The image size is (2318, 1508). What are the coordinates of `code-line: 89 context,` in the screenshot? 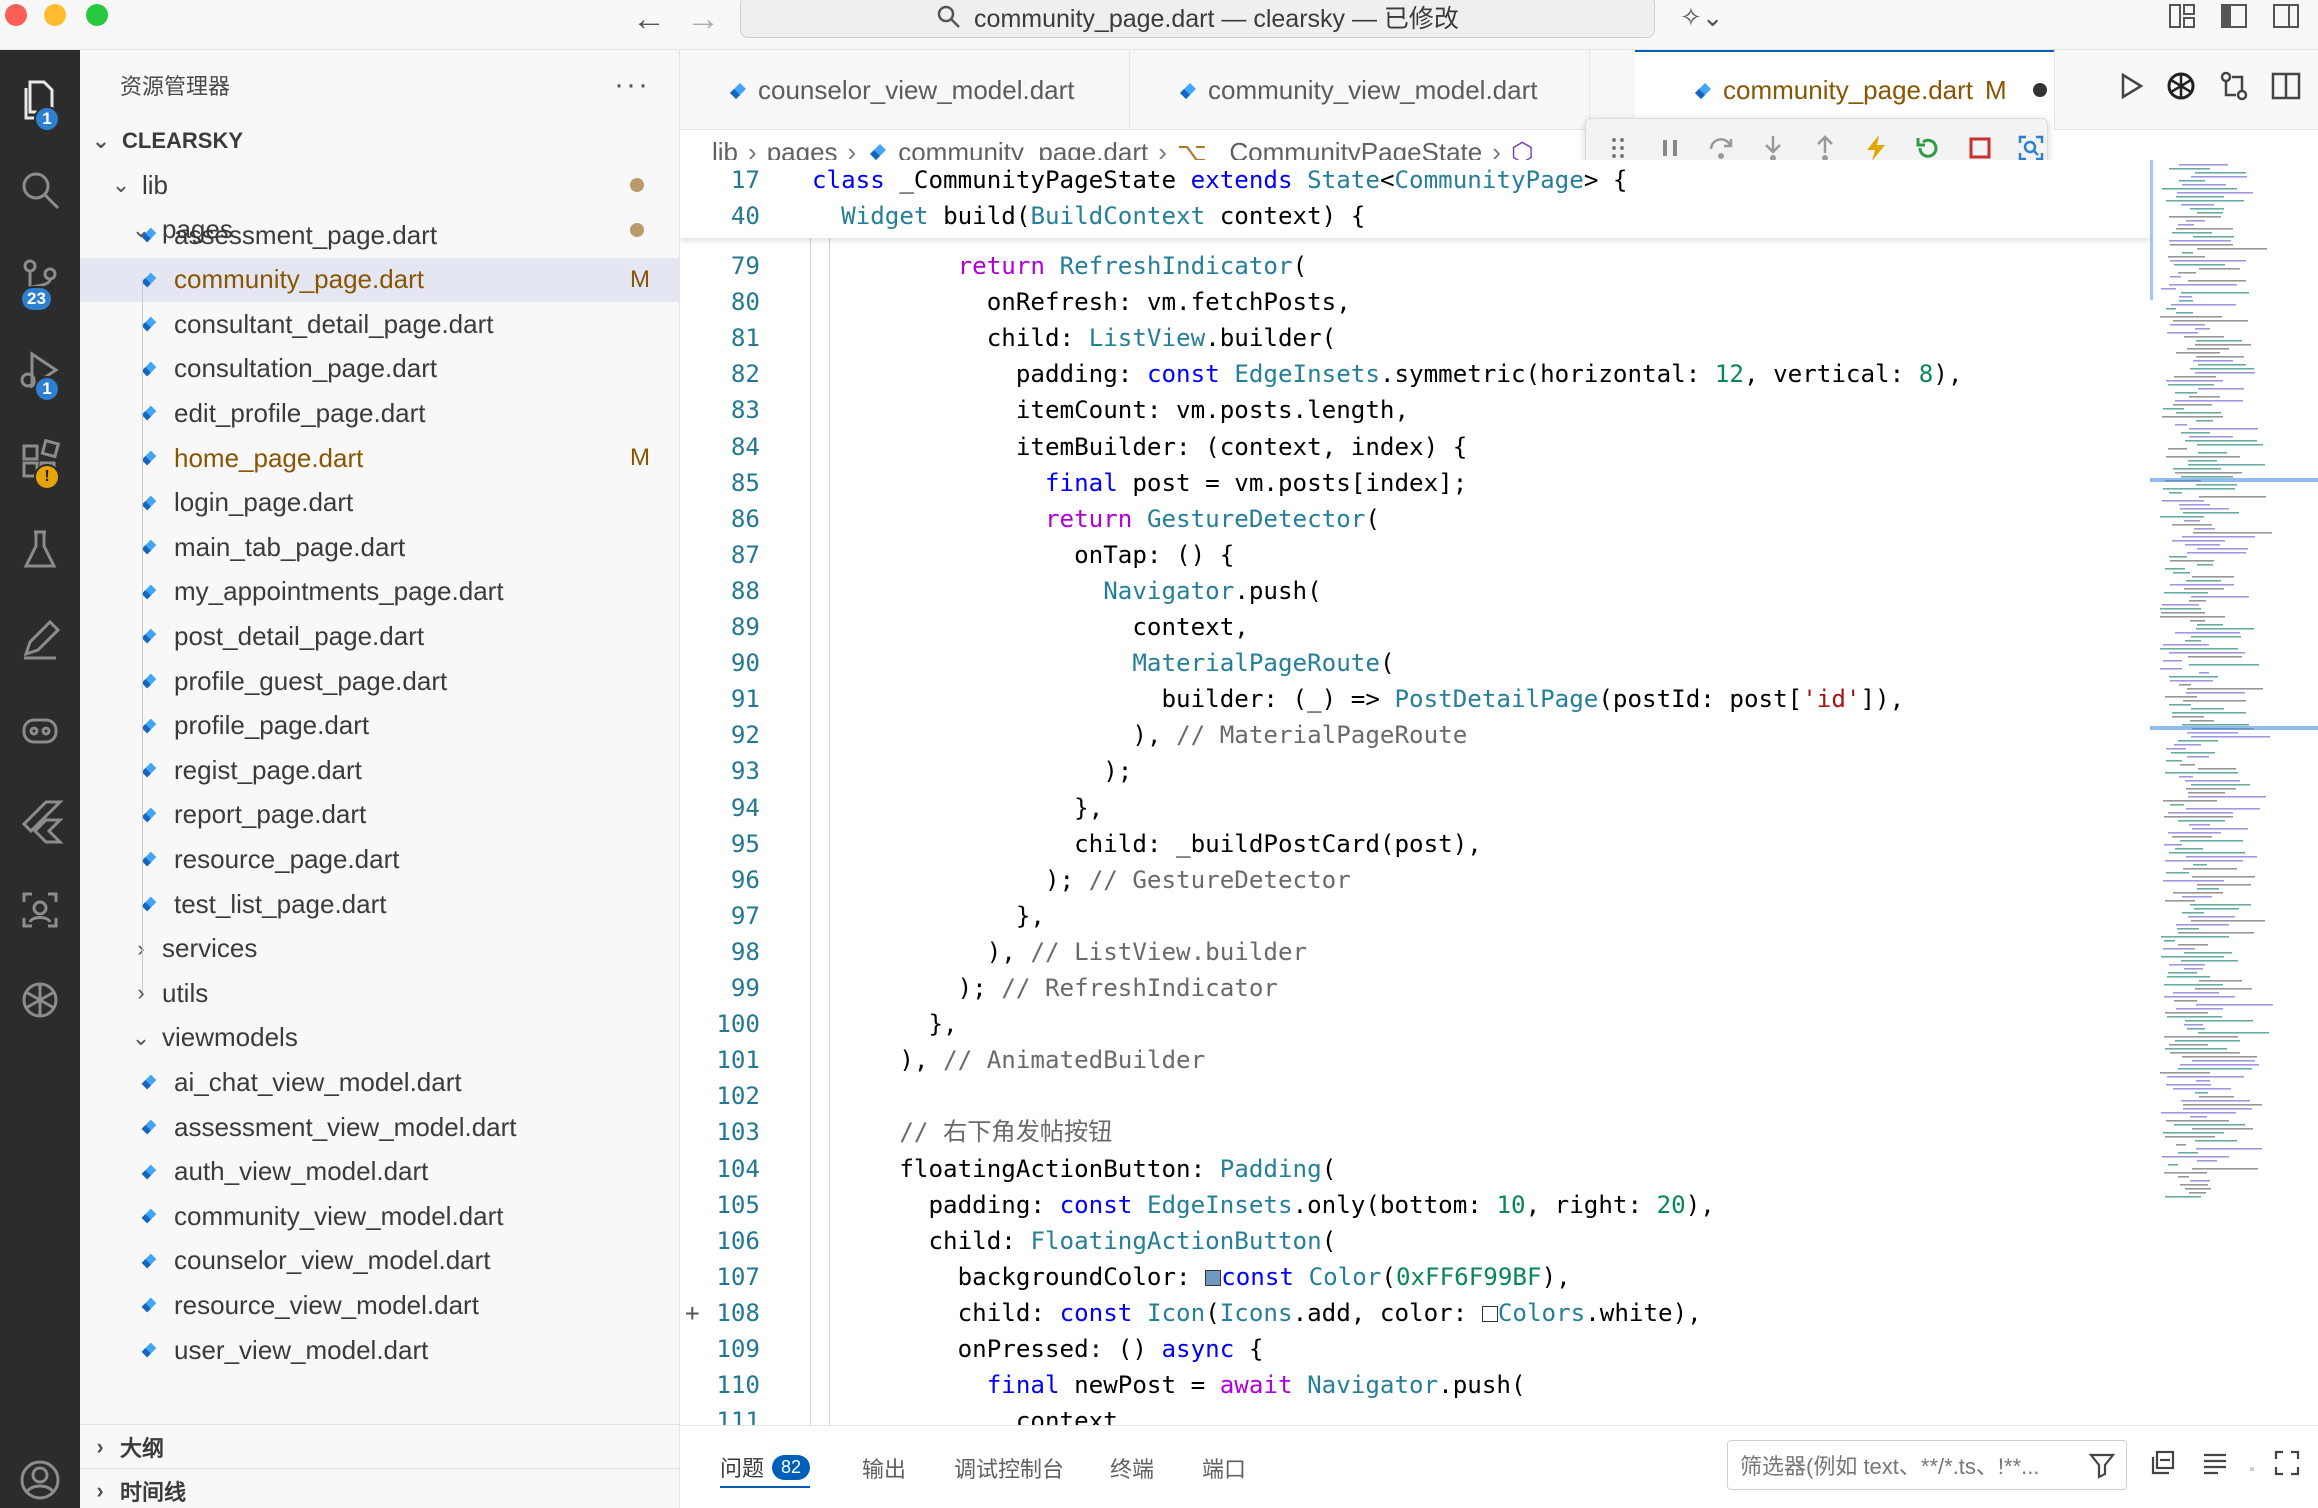 It's located at (1415, 627).